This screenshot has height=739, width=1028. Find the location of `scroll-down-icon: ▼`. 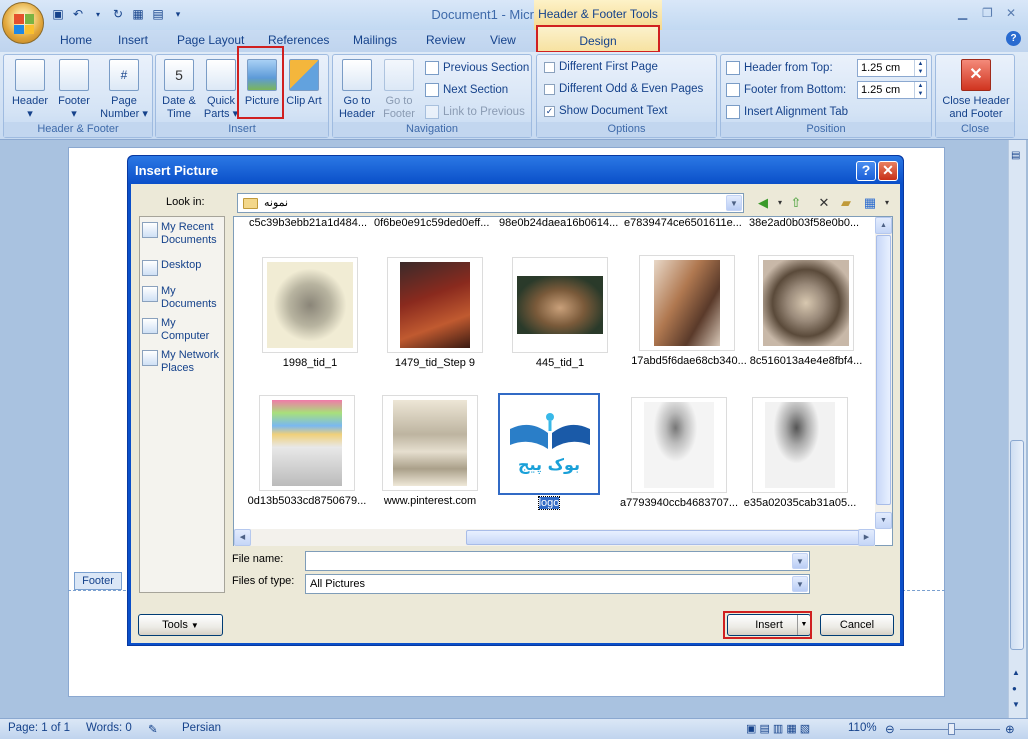

scroll-down-icon: ▼ is located at coordinates (883, 520).